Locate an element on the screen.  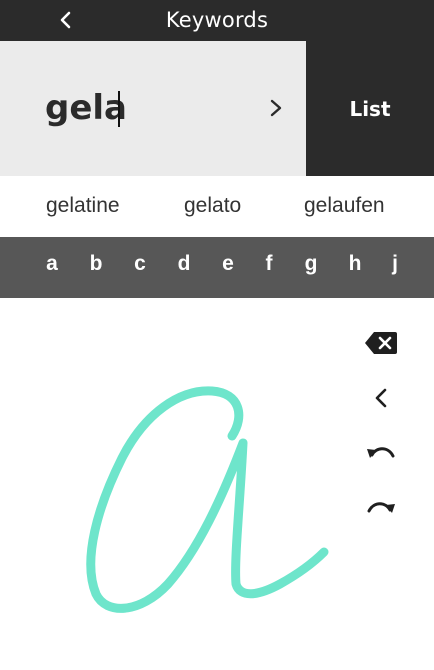
header-bar: Keywords is located at coordinates (217, 20).